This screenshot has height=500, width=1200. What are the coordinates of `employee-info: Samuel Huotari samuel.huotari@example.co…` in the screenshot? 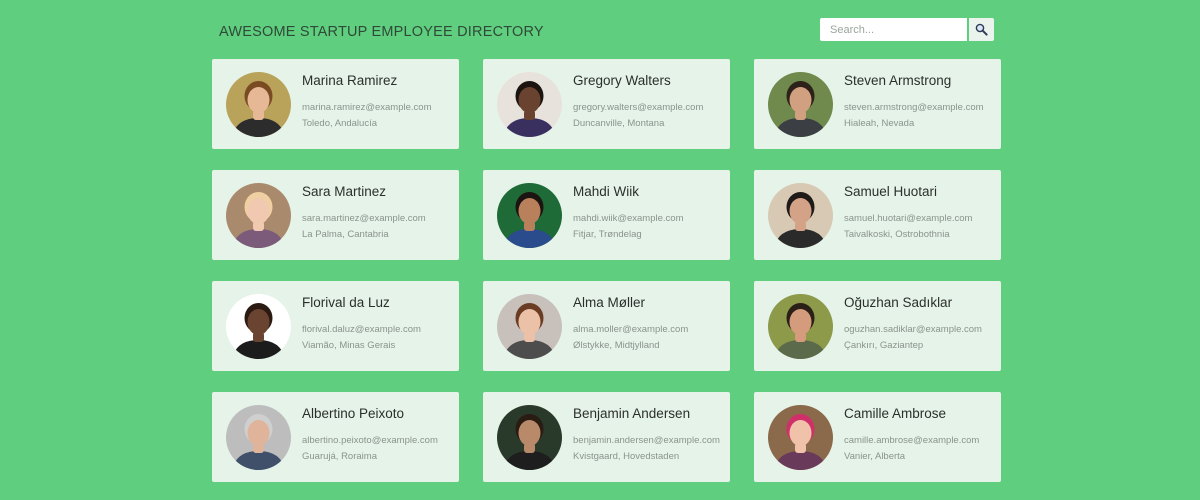 It's located at (908, 213).